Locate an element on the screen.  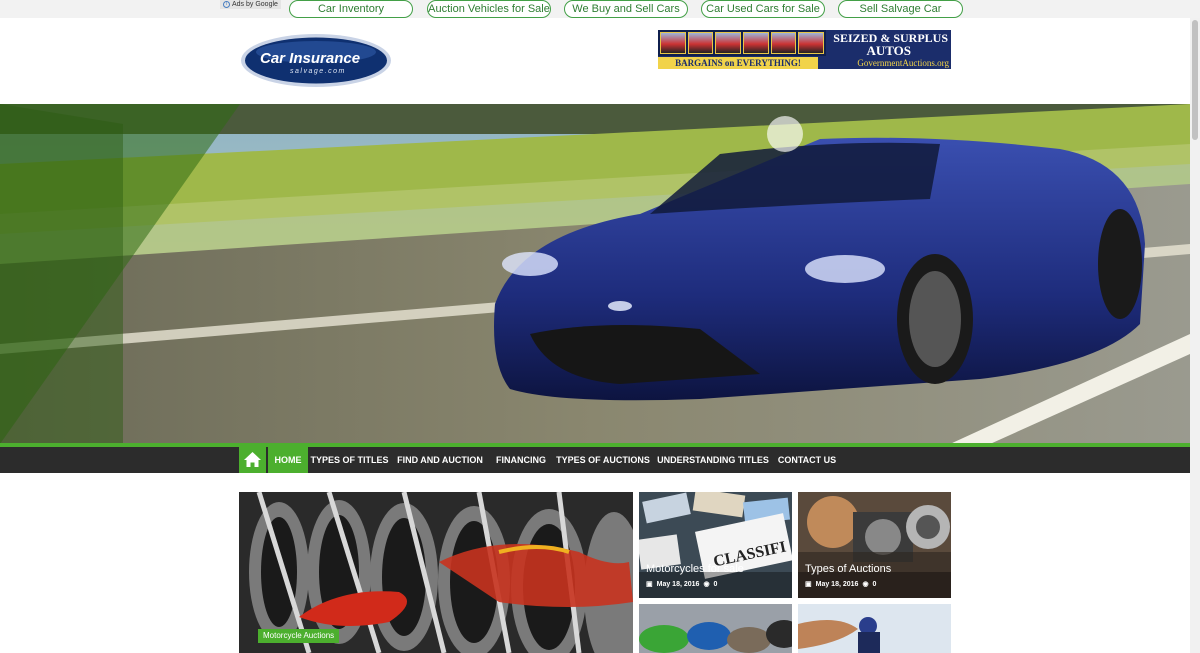
home-icon is located at coordinates (252, 460).